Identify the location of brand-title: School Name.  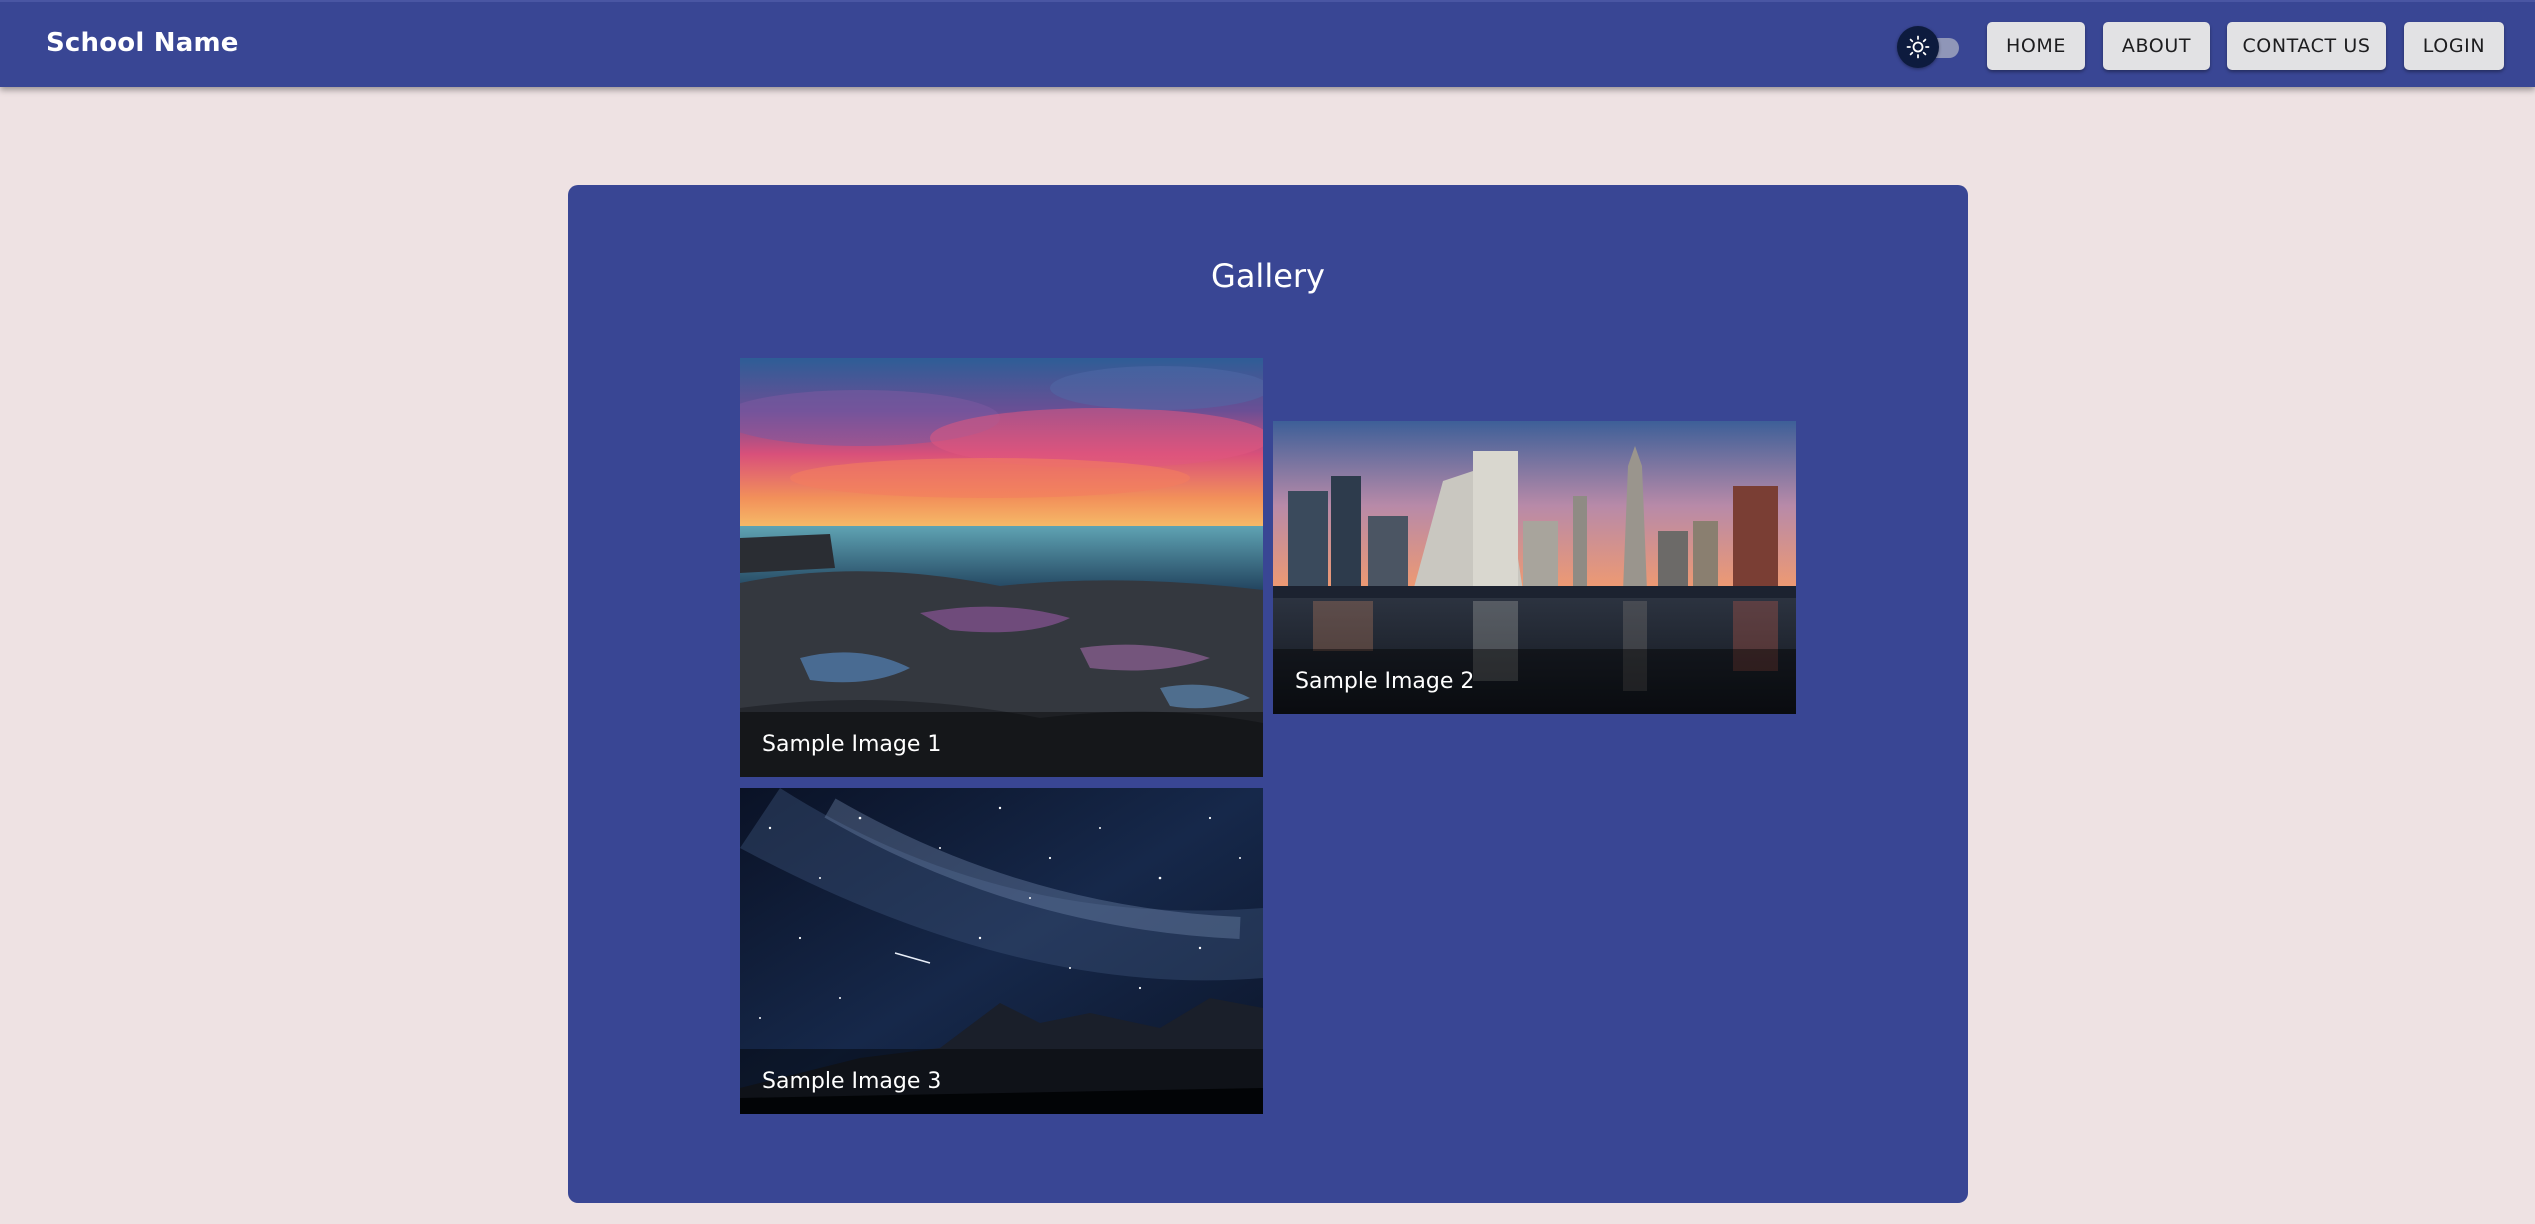
(142, 43).